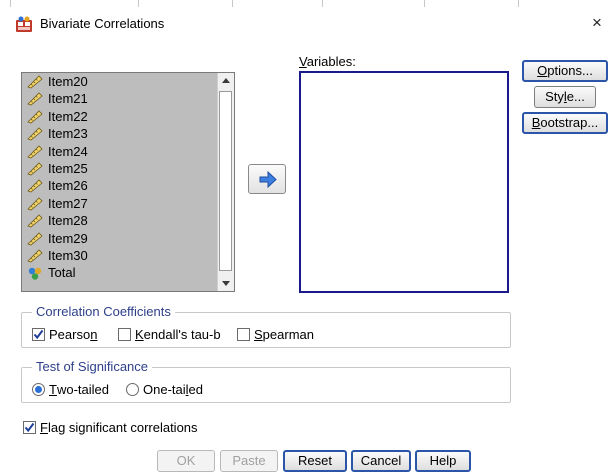 This screenshot has height=472, width=609. What do you see at coordinates (120, 220) in the screenshot?
I see `list-item: Item28` at bounding box center [120, 220].